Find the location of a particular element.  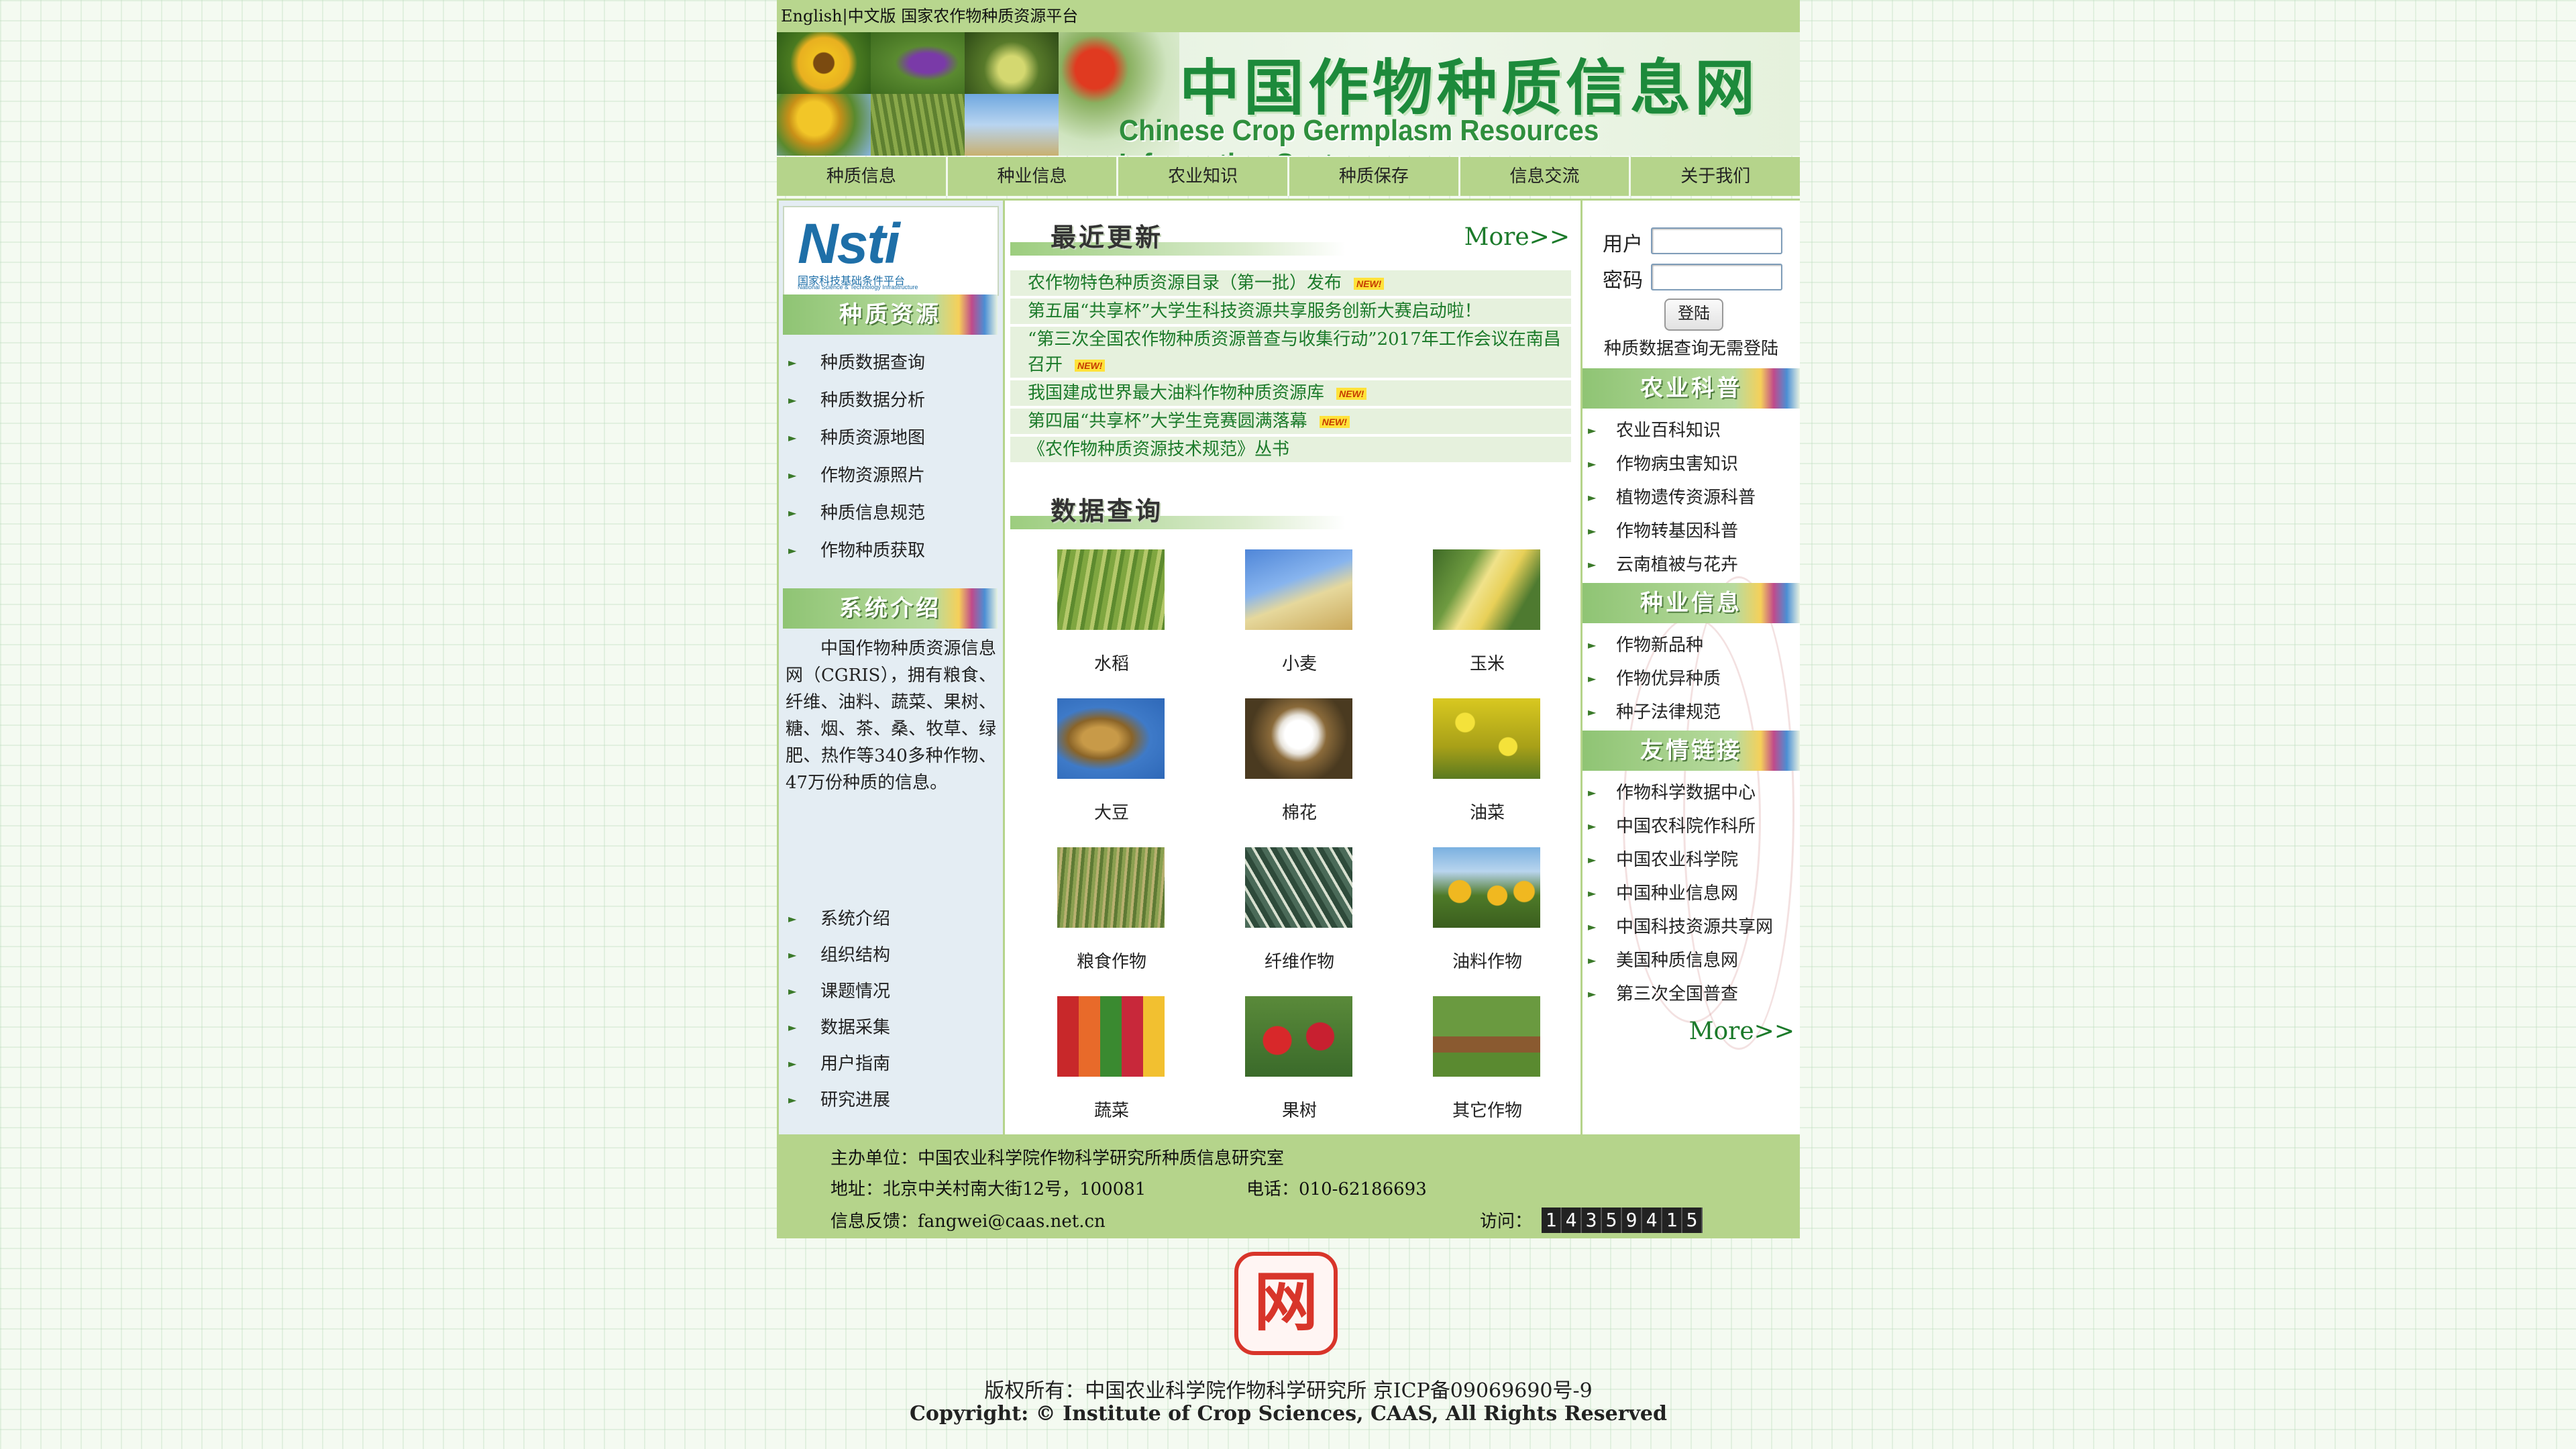

news-item: 第四届“共享杯”大学生竞赛圆满落幕 NEW! is located at coordinates (1290, 421).